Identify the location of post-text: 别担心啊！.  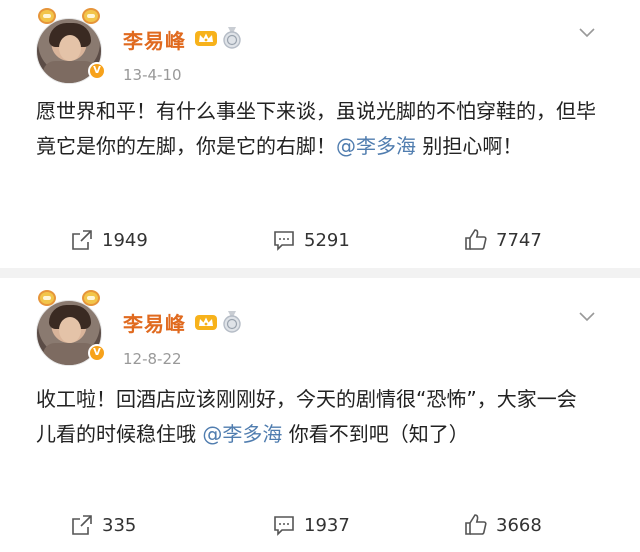
(469, 146).